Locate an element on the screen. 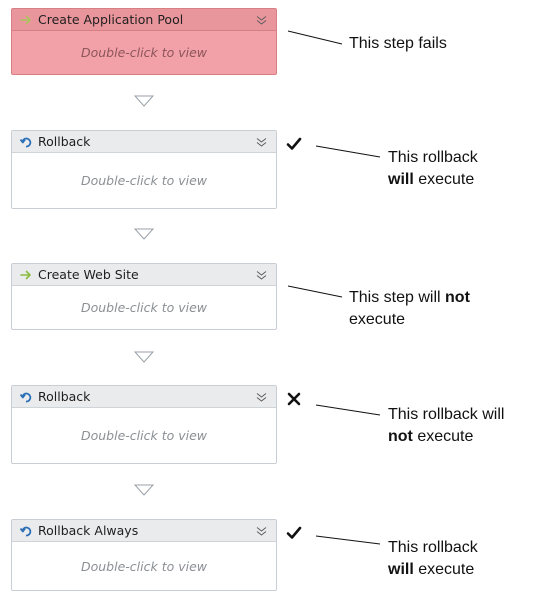 Image resolution: width=542 pixels, height=594 pixels. annotation-rollback-will-not-execute: This rollback will not execute is located at coordinates (446, 426).